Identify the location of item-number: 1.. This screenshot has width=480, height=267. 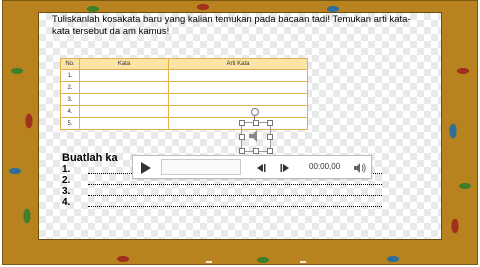
(66, 169).